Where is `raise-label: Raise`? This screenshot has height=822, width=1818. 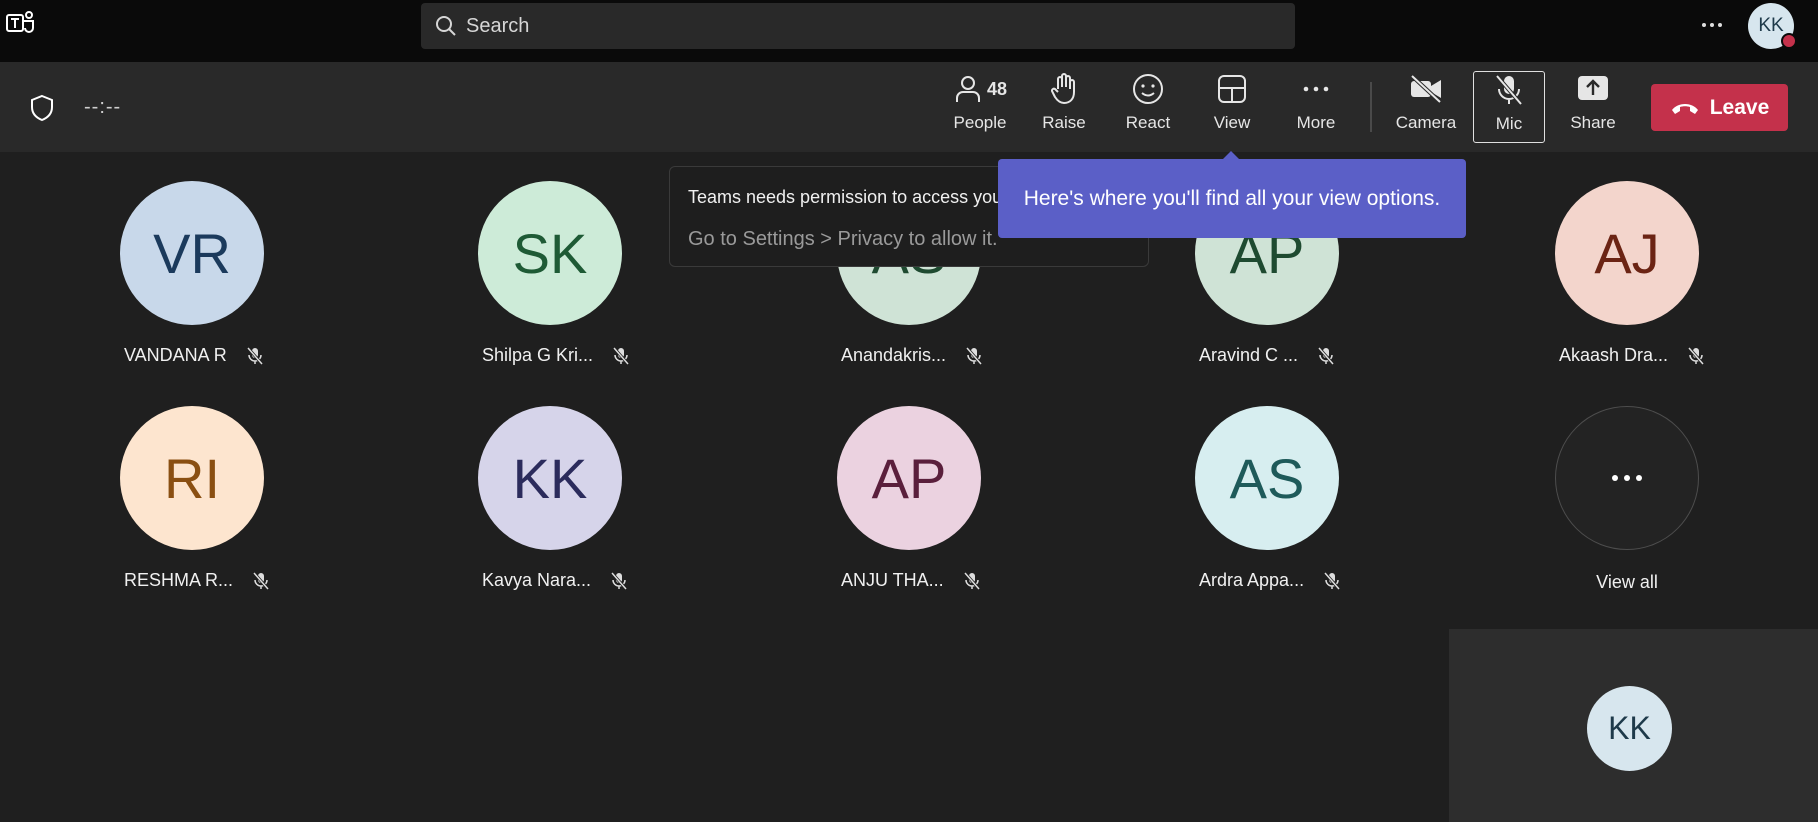 raise-label: Raise is located at coordinates (1064, 122).